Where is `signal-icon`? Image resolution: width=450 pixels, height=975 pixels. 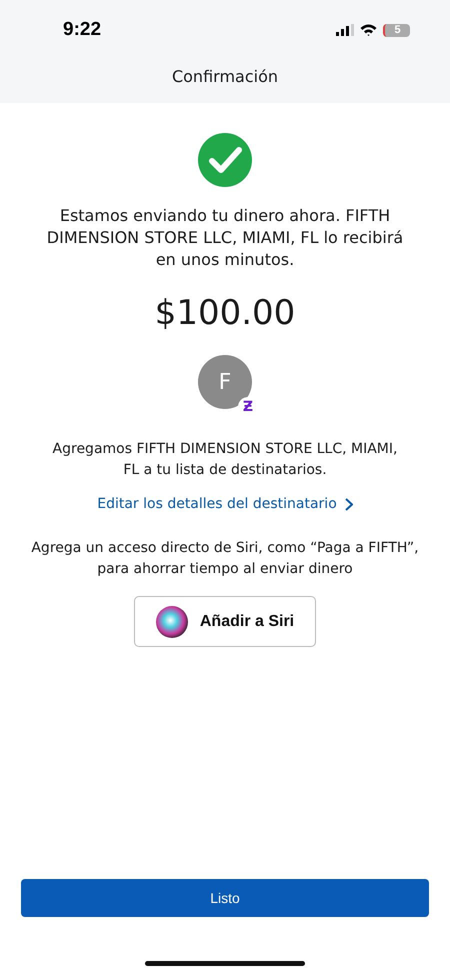
signal-icon is located at coordinates (345, 30).